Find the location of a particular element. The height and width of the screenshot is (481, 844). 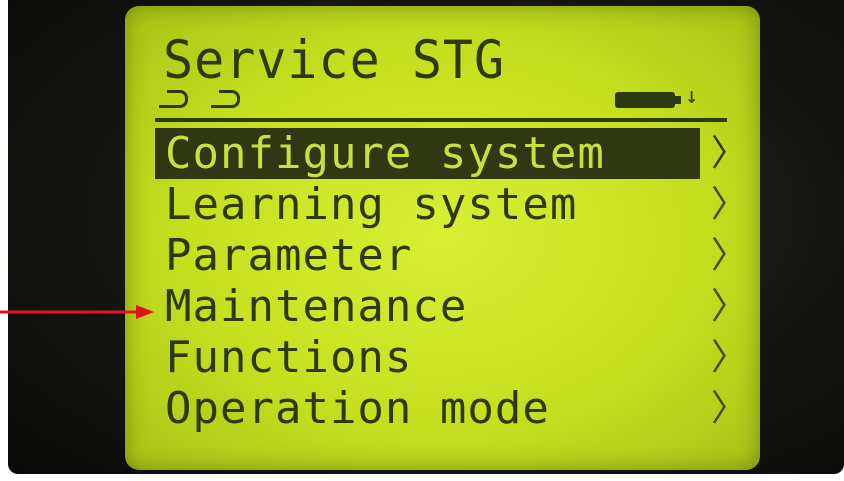

menu-item-label: Operation mode is located at coordinates (357, 408).